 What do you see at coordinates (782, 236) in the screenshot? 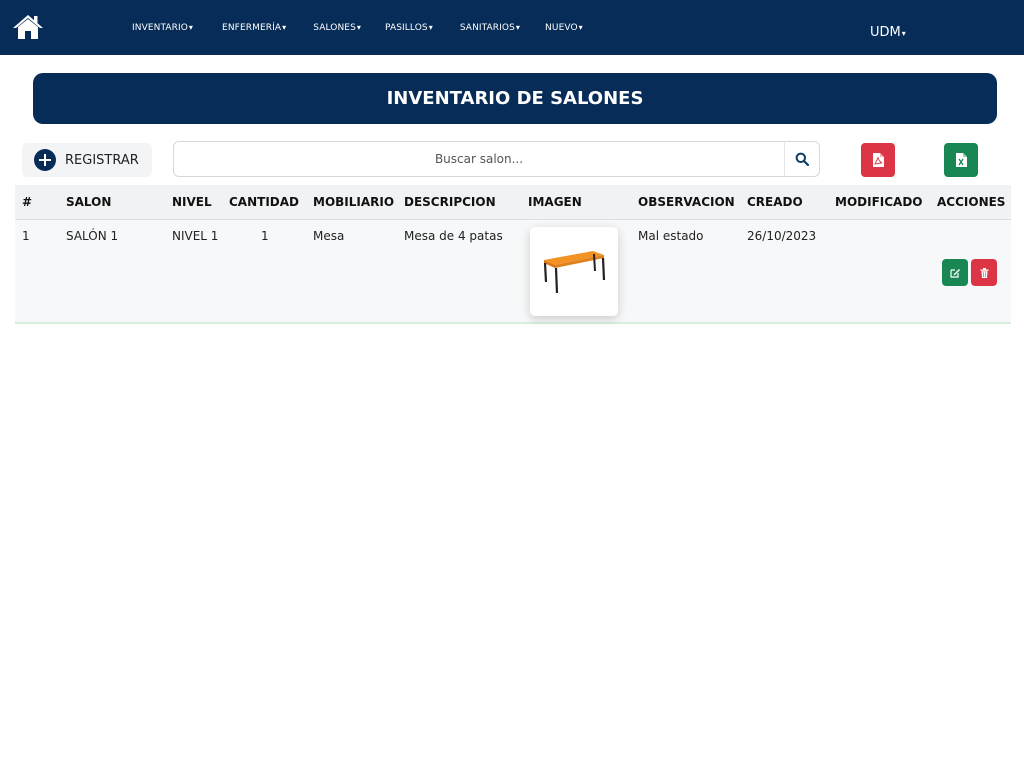
I see `cell-creado: 26/10/2023` at bounding box center [782, 236].